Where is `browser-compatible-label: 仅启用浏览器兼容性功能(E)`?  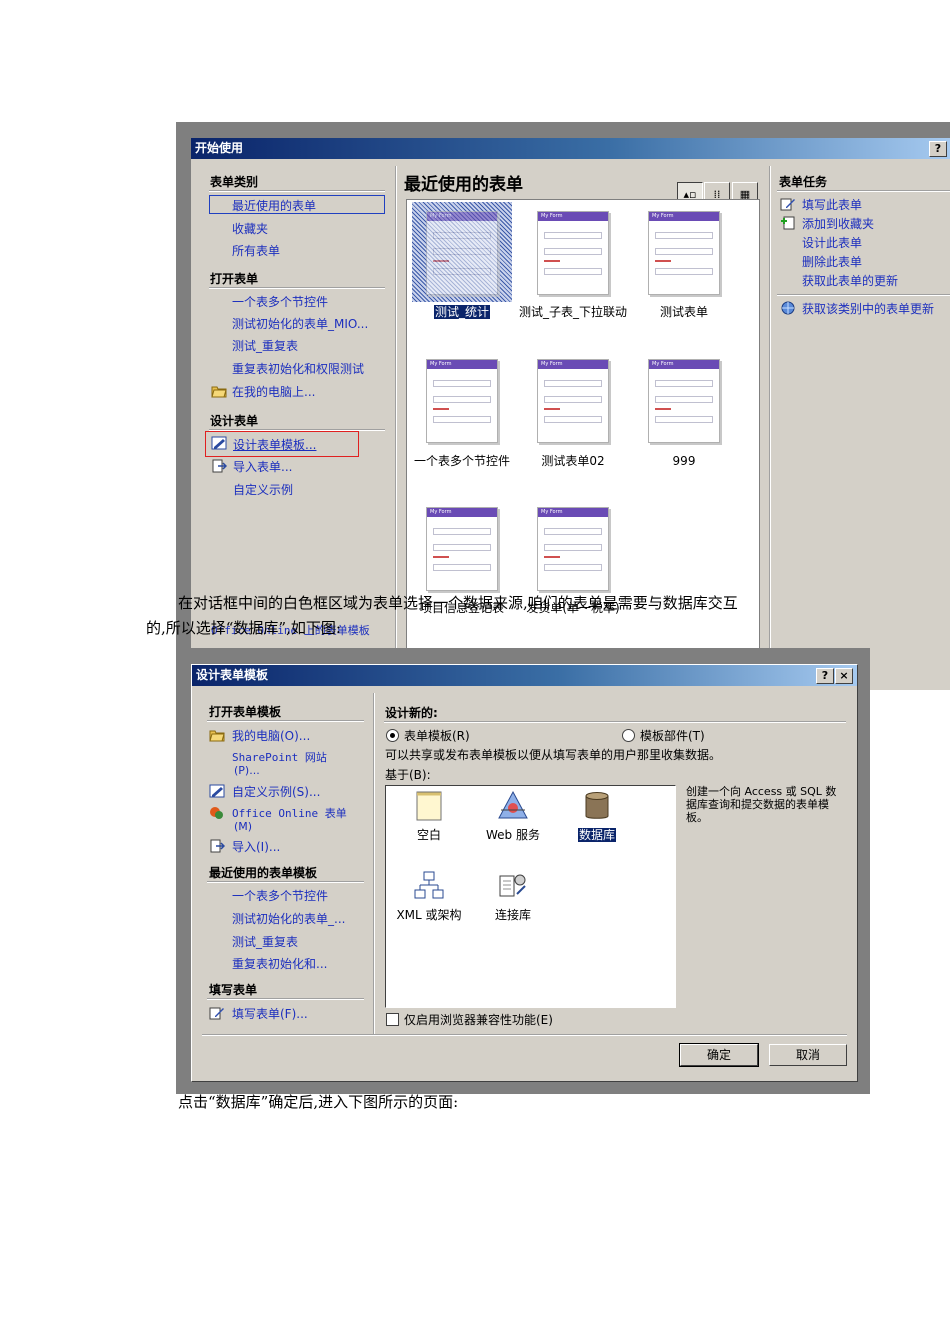
browser-compatible-label: 仅启用浏览器兼容性功能(E) is located at coordinates (478, 1019).